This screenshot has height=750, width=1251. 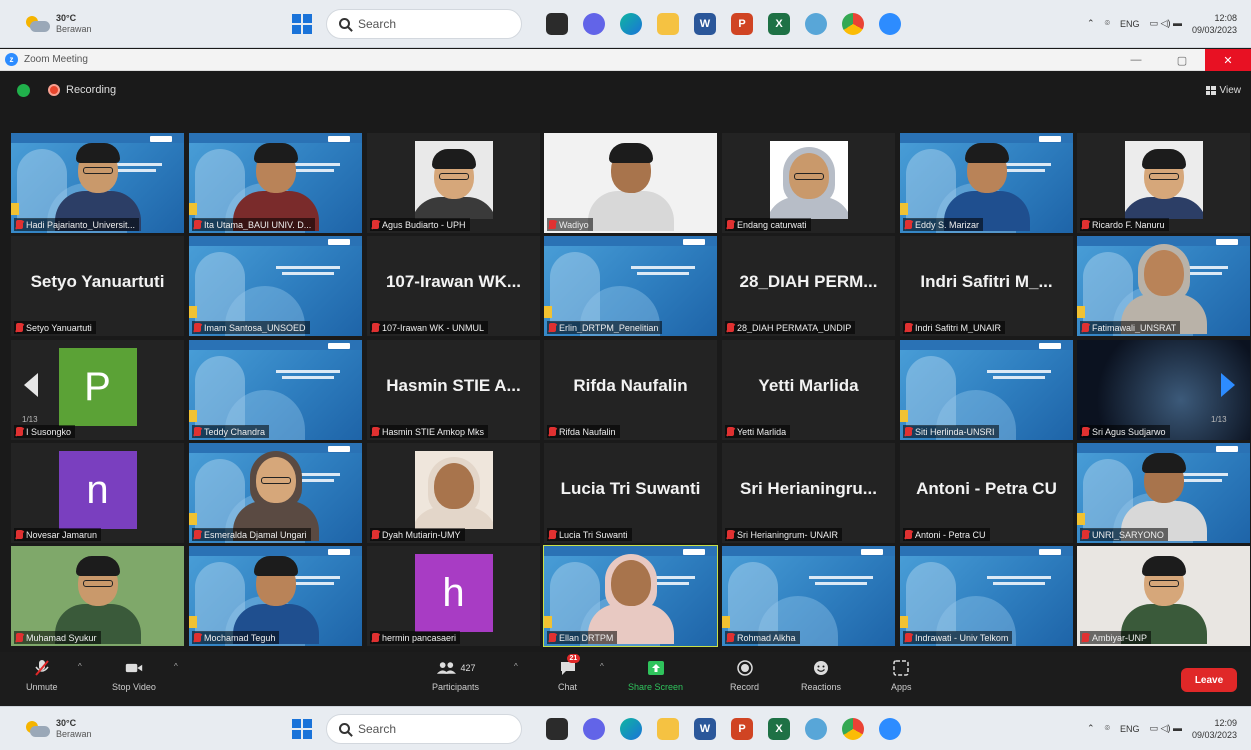 I want to click on participant-tile: Eddy S. Marizar, so click(x=986, y=183).